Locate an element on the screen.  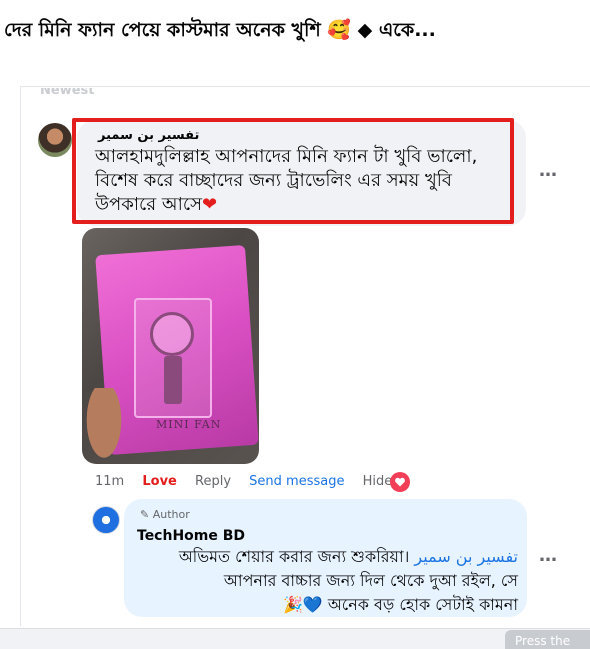
heart-reaction-icon is located at coordinates (400, 482).